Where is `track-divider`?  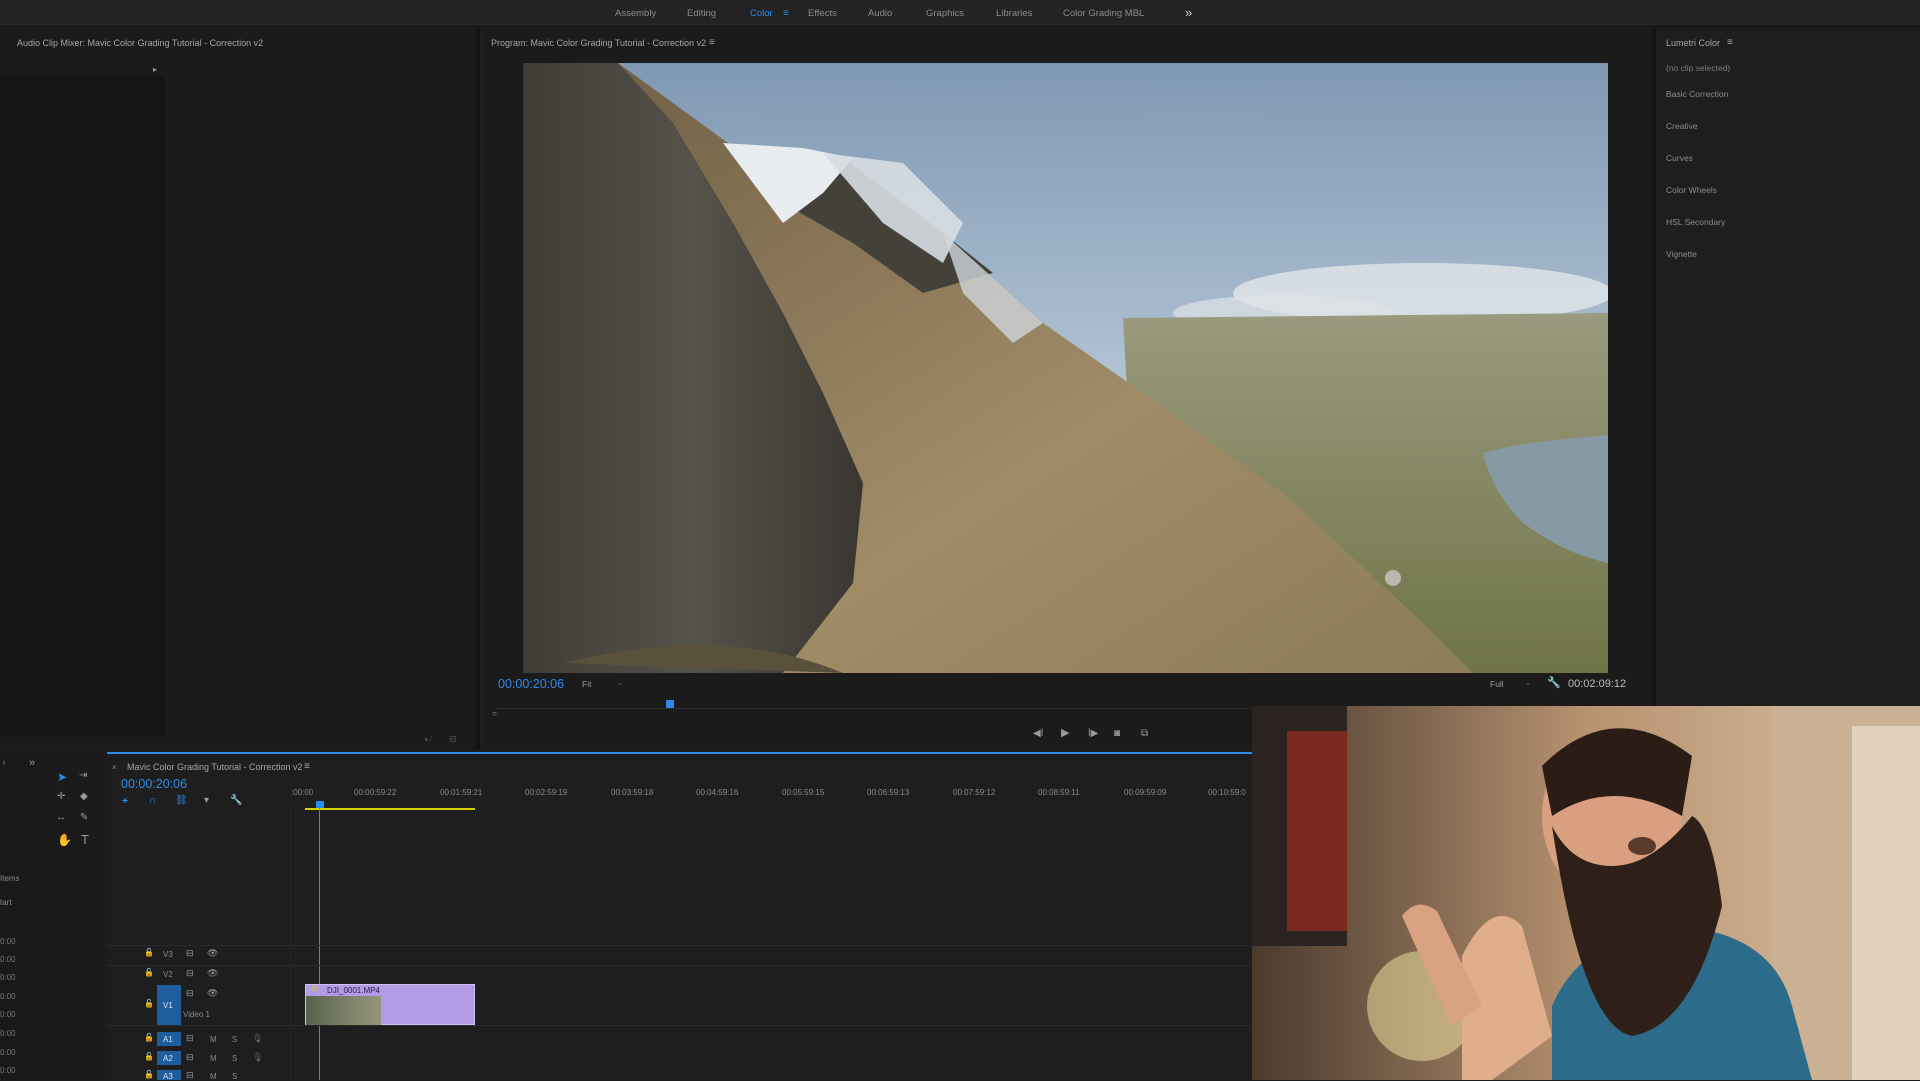
track-divider is located at coordinates (679, 1025).